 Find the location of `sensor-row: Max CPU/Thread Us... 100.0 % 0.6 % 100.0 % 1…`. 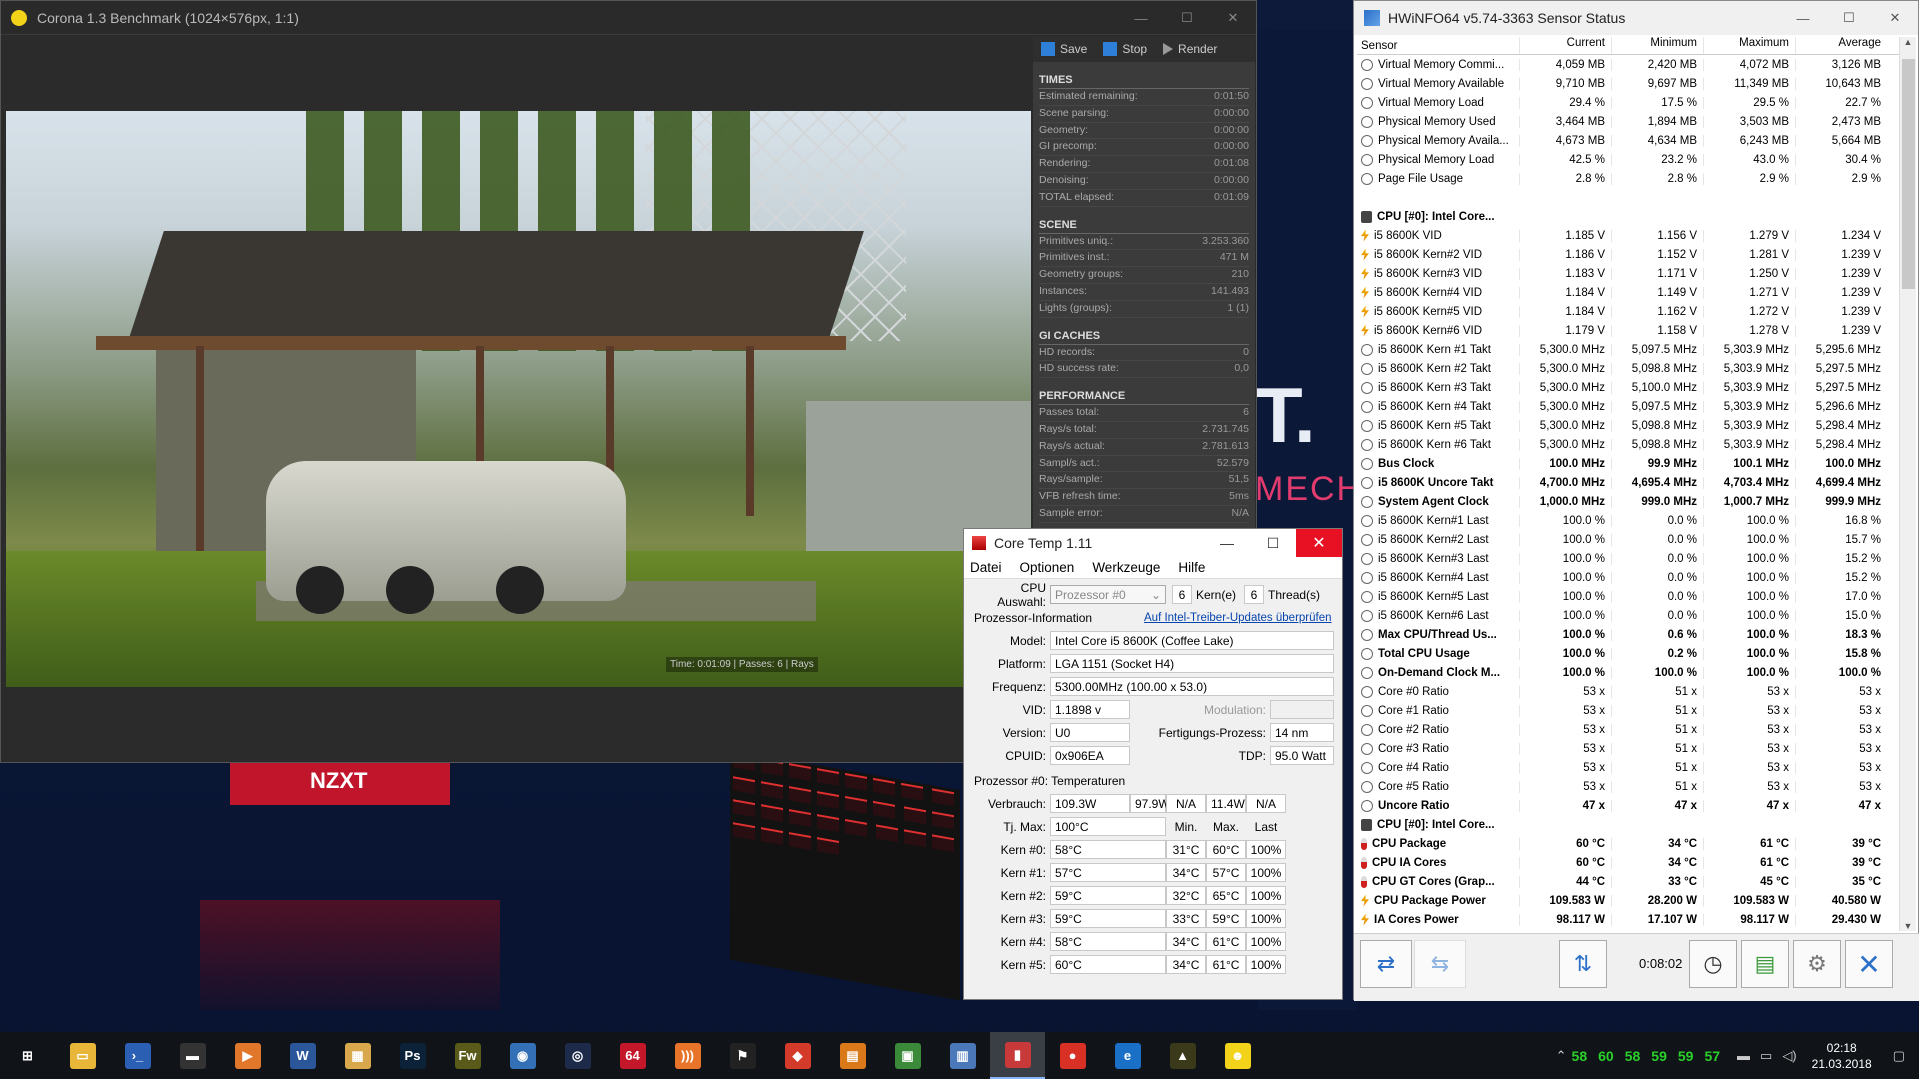

sensor-row: Max CPU/Thread Us... 100.0 % 0.6 % 100.0 % 1… is located at coordinates (1629, 634).